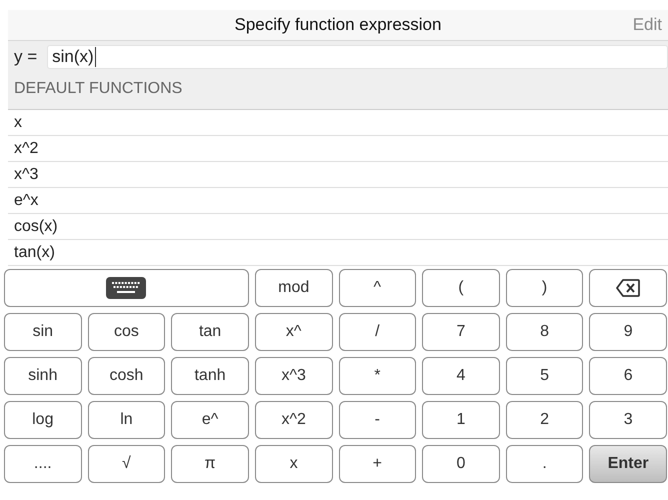  Describe the element at coordinates (545, 332) in the screenshot. I see `keypad-key: 8` at that location.